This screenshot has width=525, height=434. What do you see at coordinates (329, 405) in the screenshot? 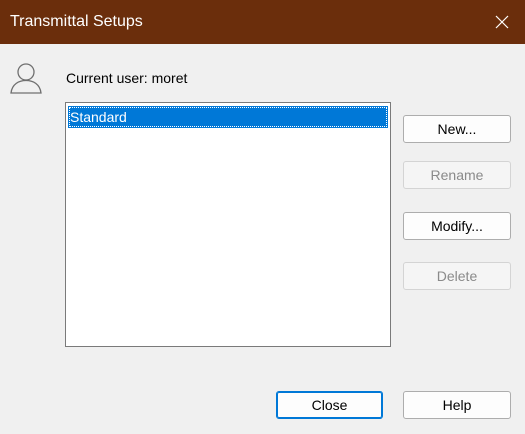
I see `close-button: Close` at bounding box center [329, 405].